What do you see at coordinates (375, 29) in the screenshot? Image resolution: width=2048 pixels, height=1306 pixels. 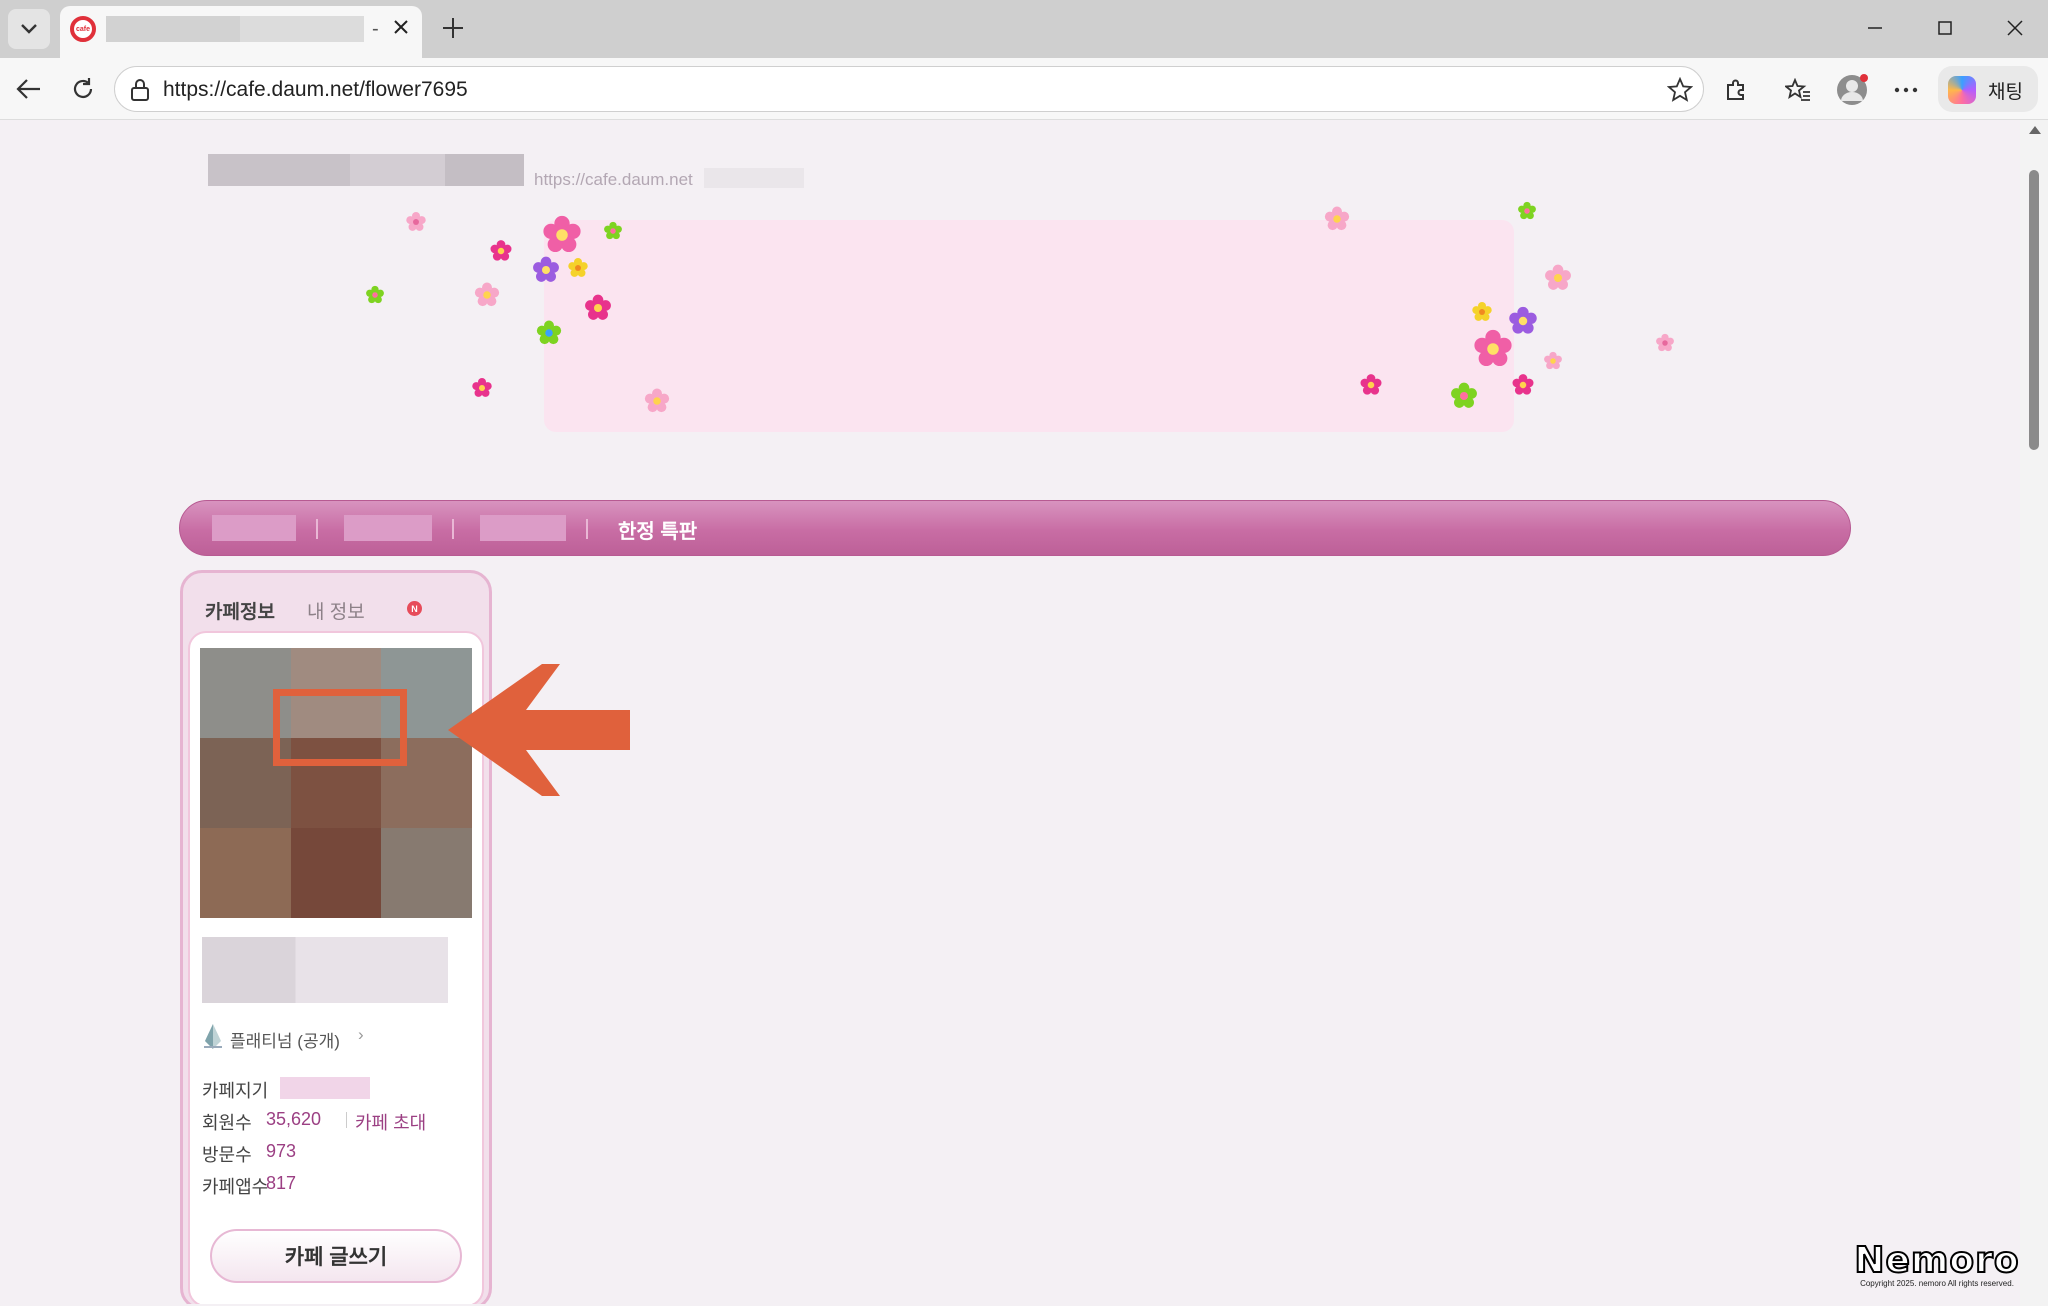 I see `tab-title: -` at bounding box center [375, 29].